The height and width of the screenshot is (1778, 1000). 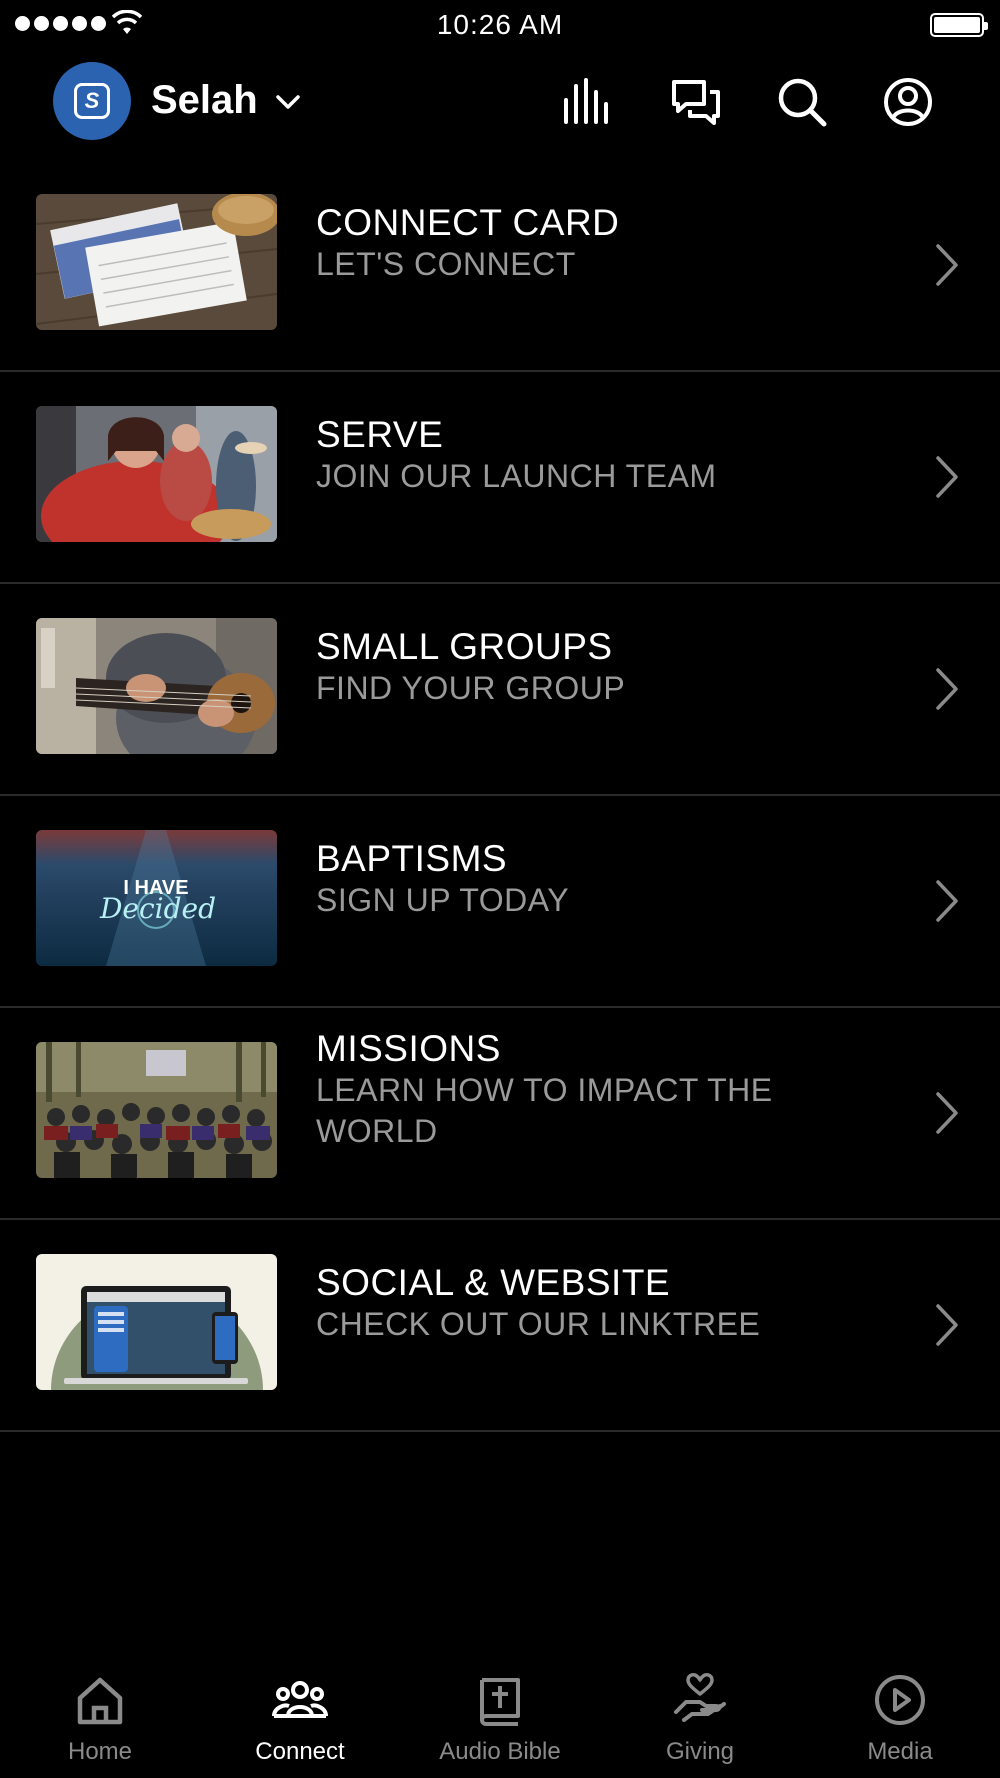 I want to click on list-item-title: SMALL GROUPS, so click(x=464, y=646).